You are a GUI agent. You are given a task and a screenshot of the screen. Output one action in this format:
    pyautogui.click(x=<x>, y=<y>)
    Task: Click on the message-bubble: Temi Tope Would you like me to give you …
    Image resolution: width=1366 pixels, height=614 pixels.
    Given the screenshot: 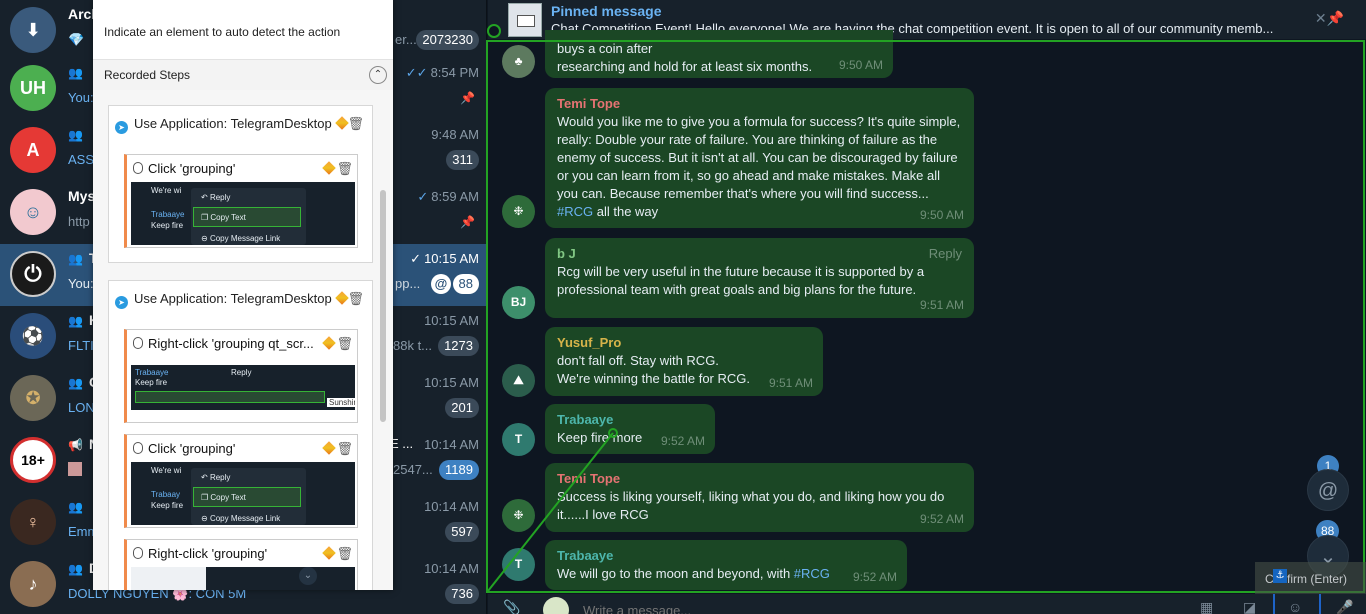 What is the action you would take?
    pyautogui.click(x=759, y=158)
    